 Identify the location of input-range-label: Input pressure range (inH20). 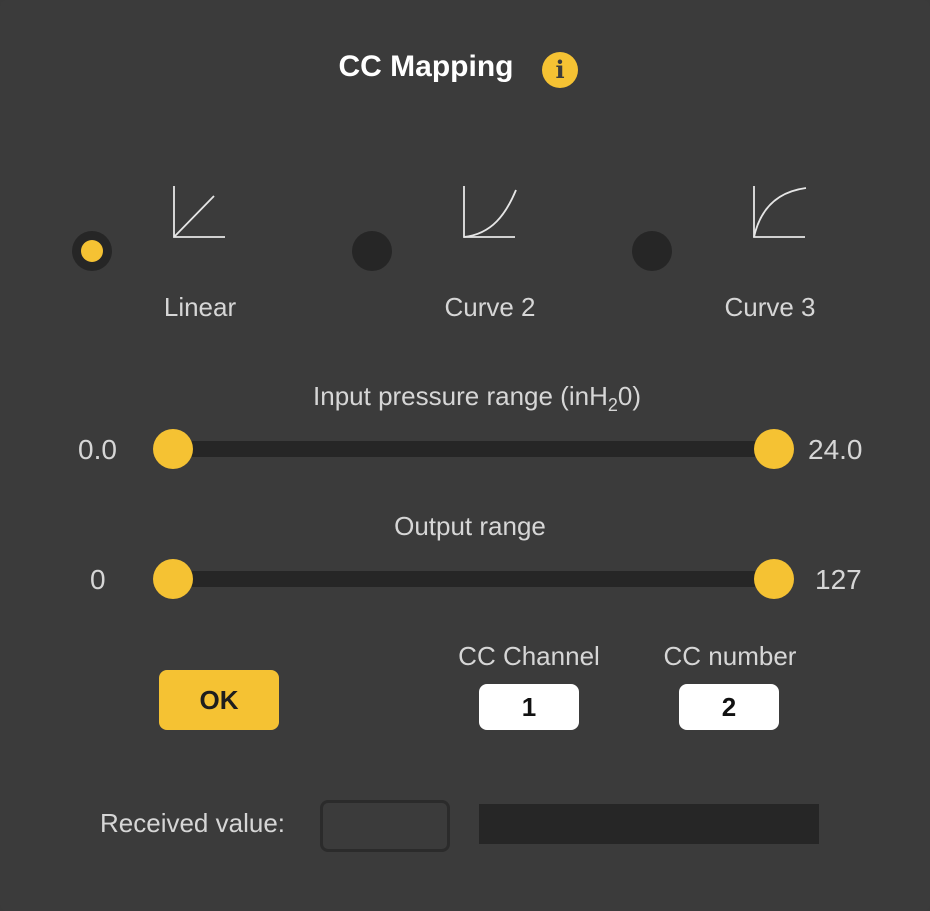
(477, 398).